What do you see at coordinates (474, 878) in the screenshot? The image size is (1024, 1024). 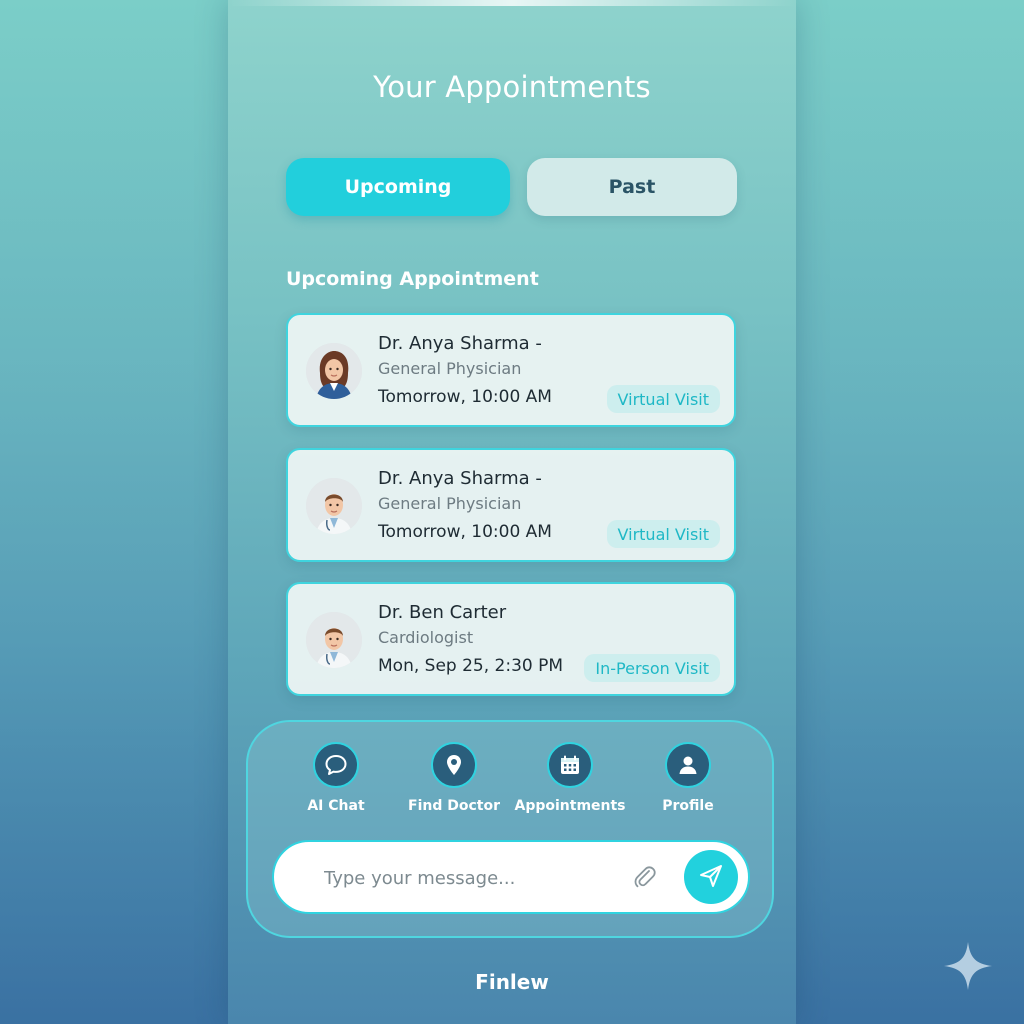 I see `message-input` at bounding box center [474, 878].